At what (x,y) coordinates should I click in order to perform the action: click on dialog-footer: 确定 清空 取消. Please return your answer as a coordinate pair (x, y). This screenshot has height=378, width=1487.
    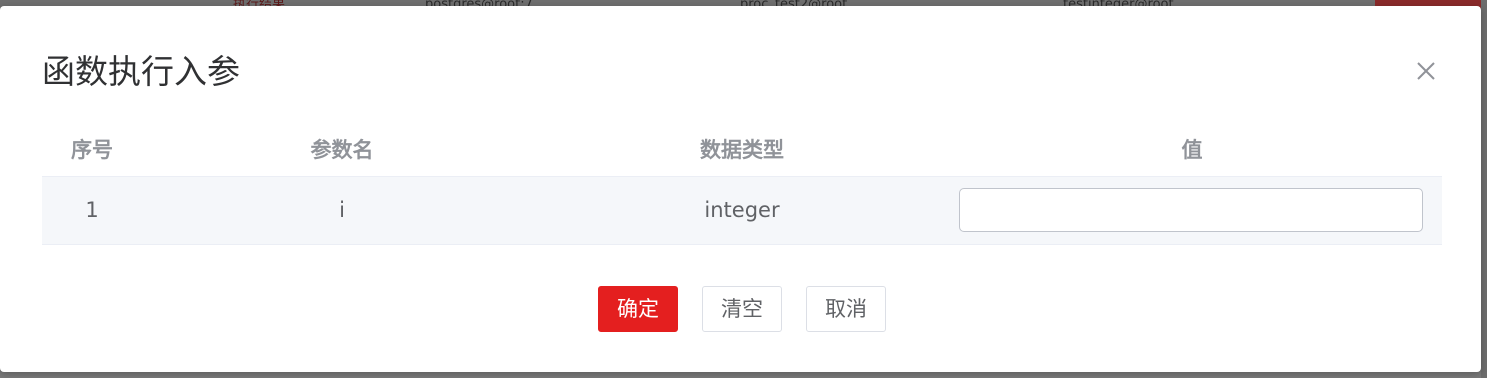
    Looking at the image, I should click on (740, 309).